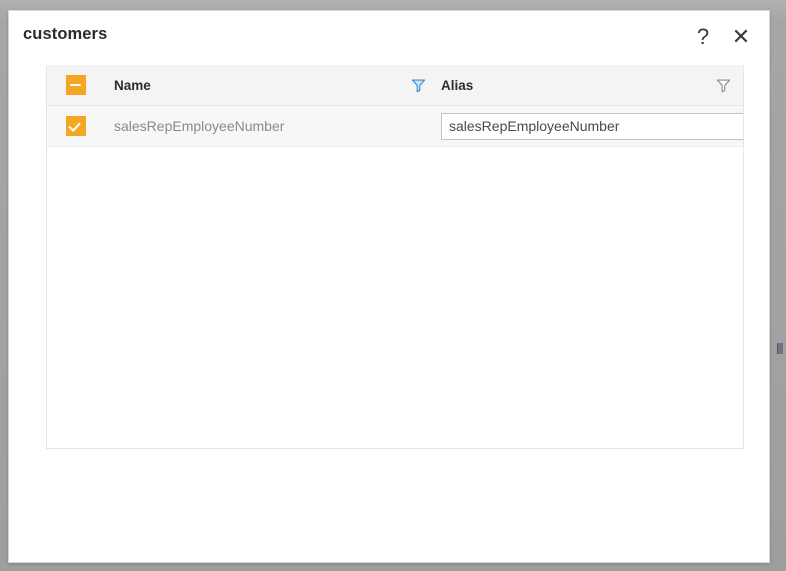 The width and height of the screenshot is (786, 571). Describe the element at coordinates (65, 34) in the screenshot. I see `page-title: customers` at that location.